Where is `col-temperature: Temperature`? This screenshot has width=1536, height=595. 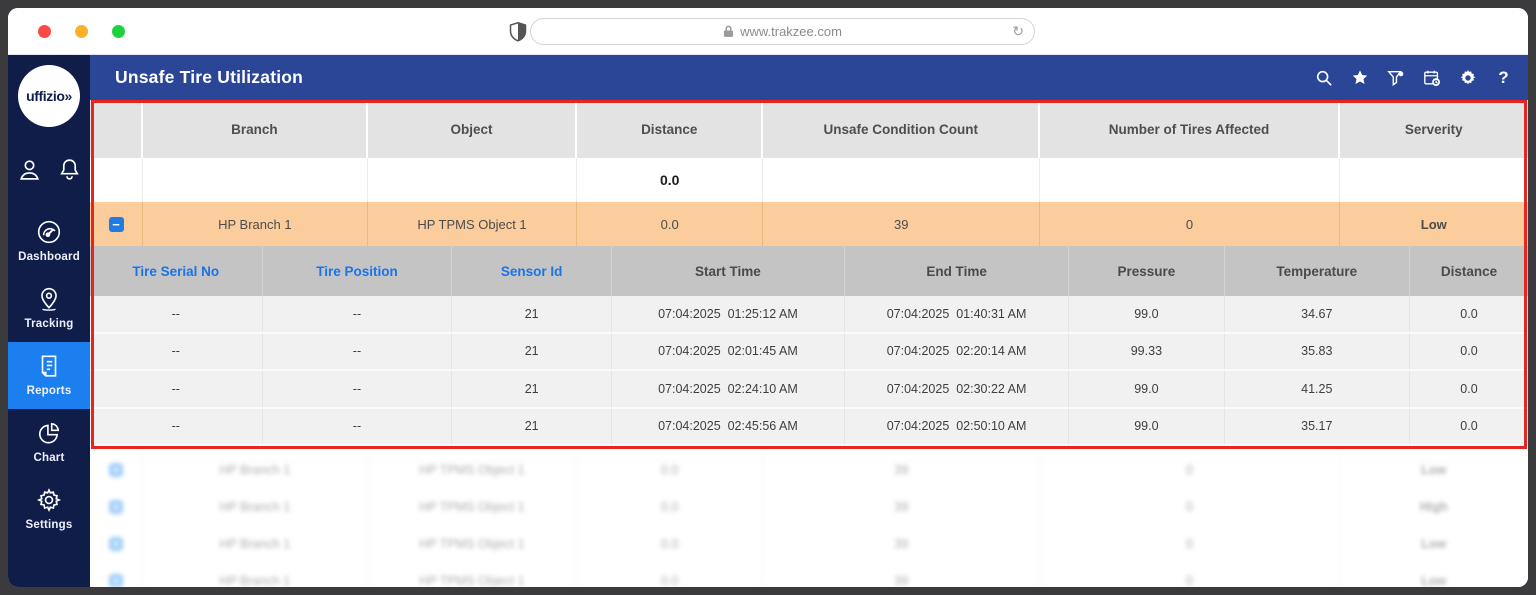
col-temperature: Temperature is located at coordinates (1318, 271).